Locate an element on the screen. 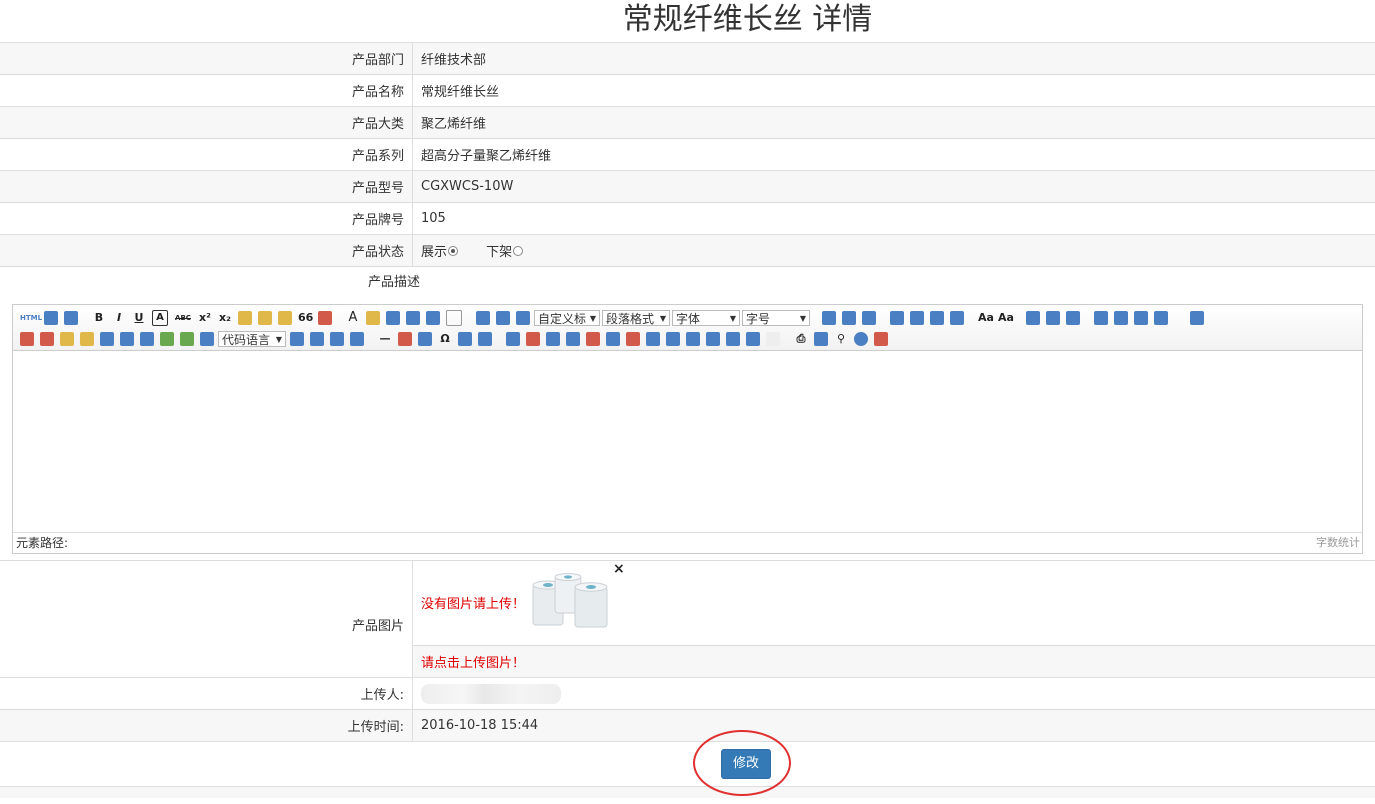 The width and height of the screenshot is (1375, 804). ordered-list-icon is located at coordinates (393, 317).